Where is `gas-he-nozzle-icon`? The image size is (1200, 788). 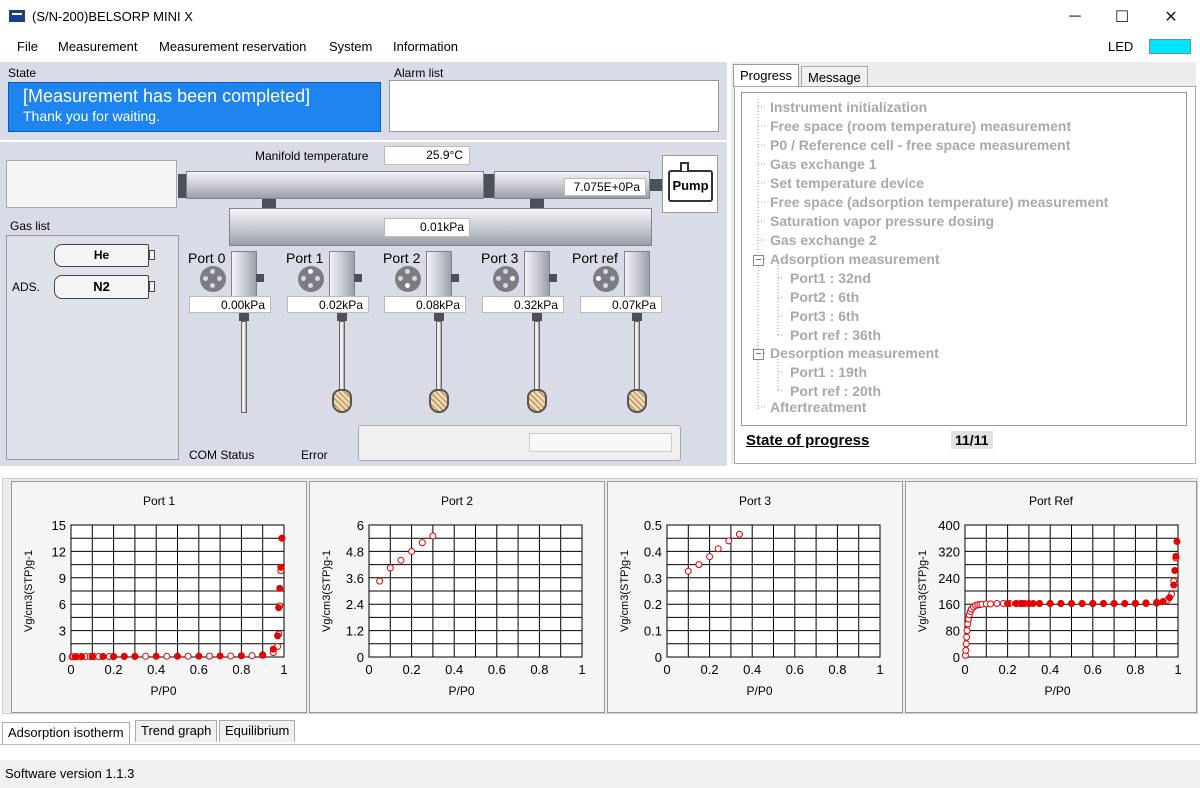
gas-he-nozzle-icon is located at coordinates (152, 255).